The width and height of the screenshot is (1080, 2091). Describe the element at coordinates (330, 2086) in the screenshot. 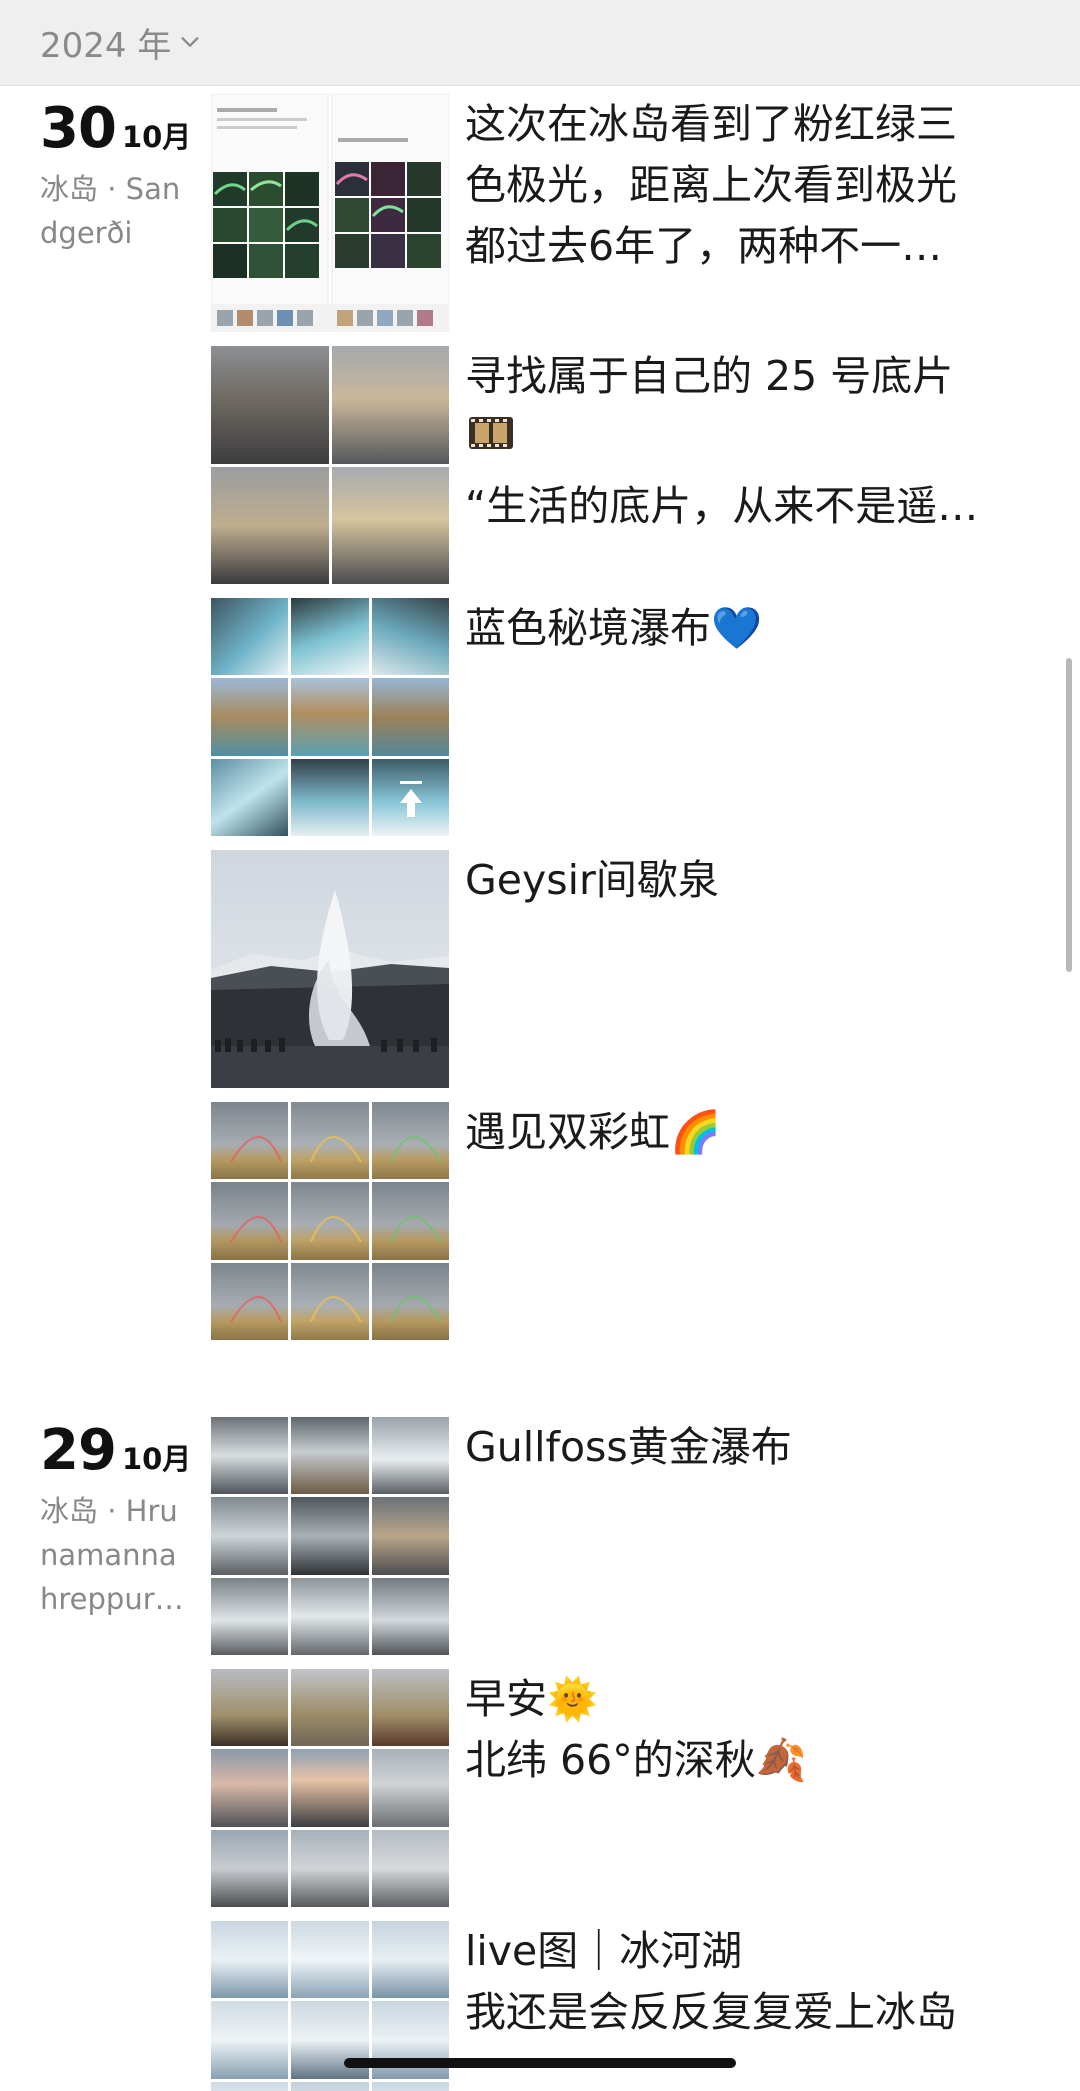

I see `photo-iceberg-person` at that location.